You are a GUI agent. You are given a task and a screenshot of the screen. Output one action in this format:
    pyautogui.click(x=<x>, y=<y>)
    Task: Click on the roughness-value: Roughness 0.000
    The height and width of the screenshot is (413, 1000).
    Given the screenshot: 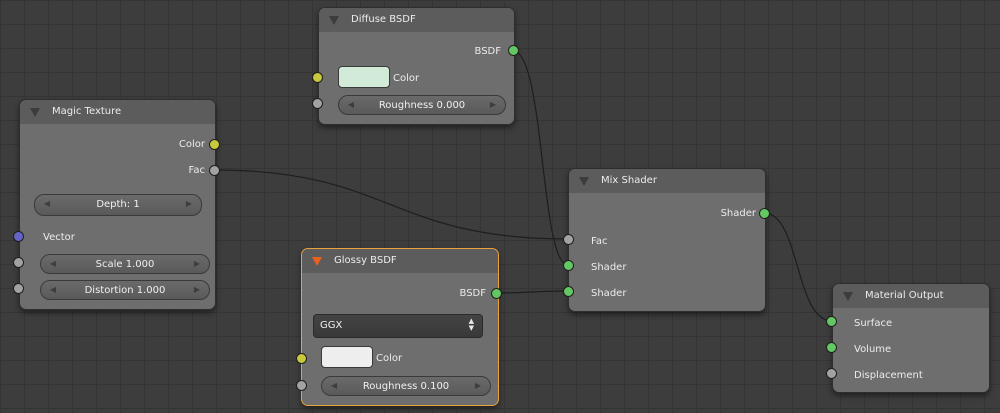 What is the action you would take?
    pyautogui.click(x=422, y=105)
    